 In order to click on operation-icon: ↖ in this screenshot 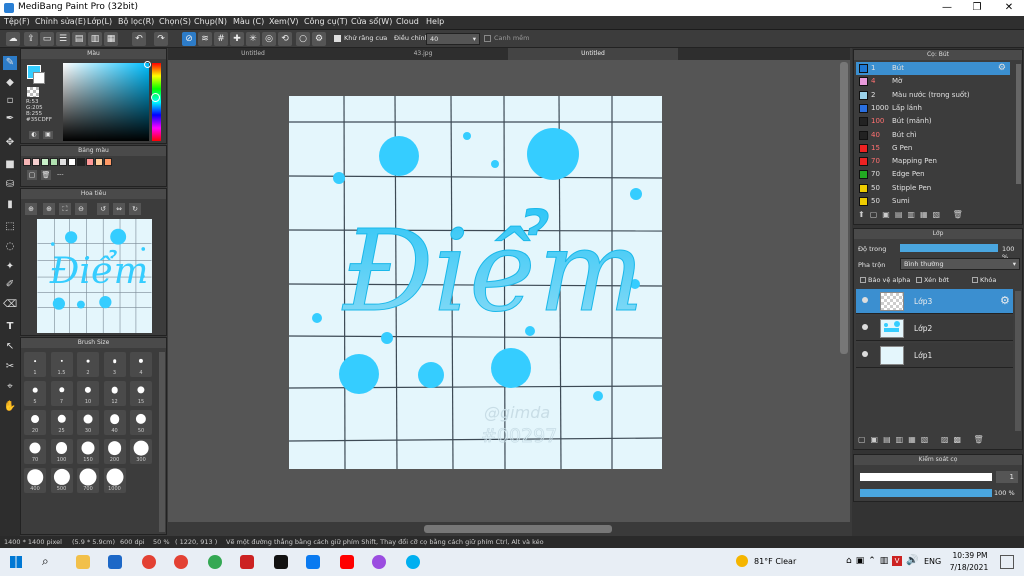, I will do `click(10, 347)`.